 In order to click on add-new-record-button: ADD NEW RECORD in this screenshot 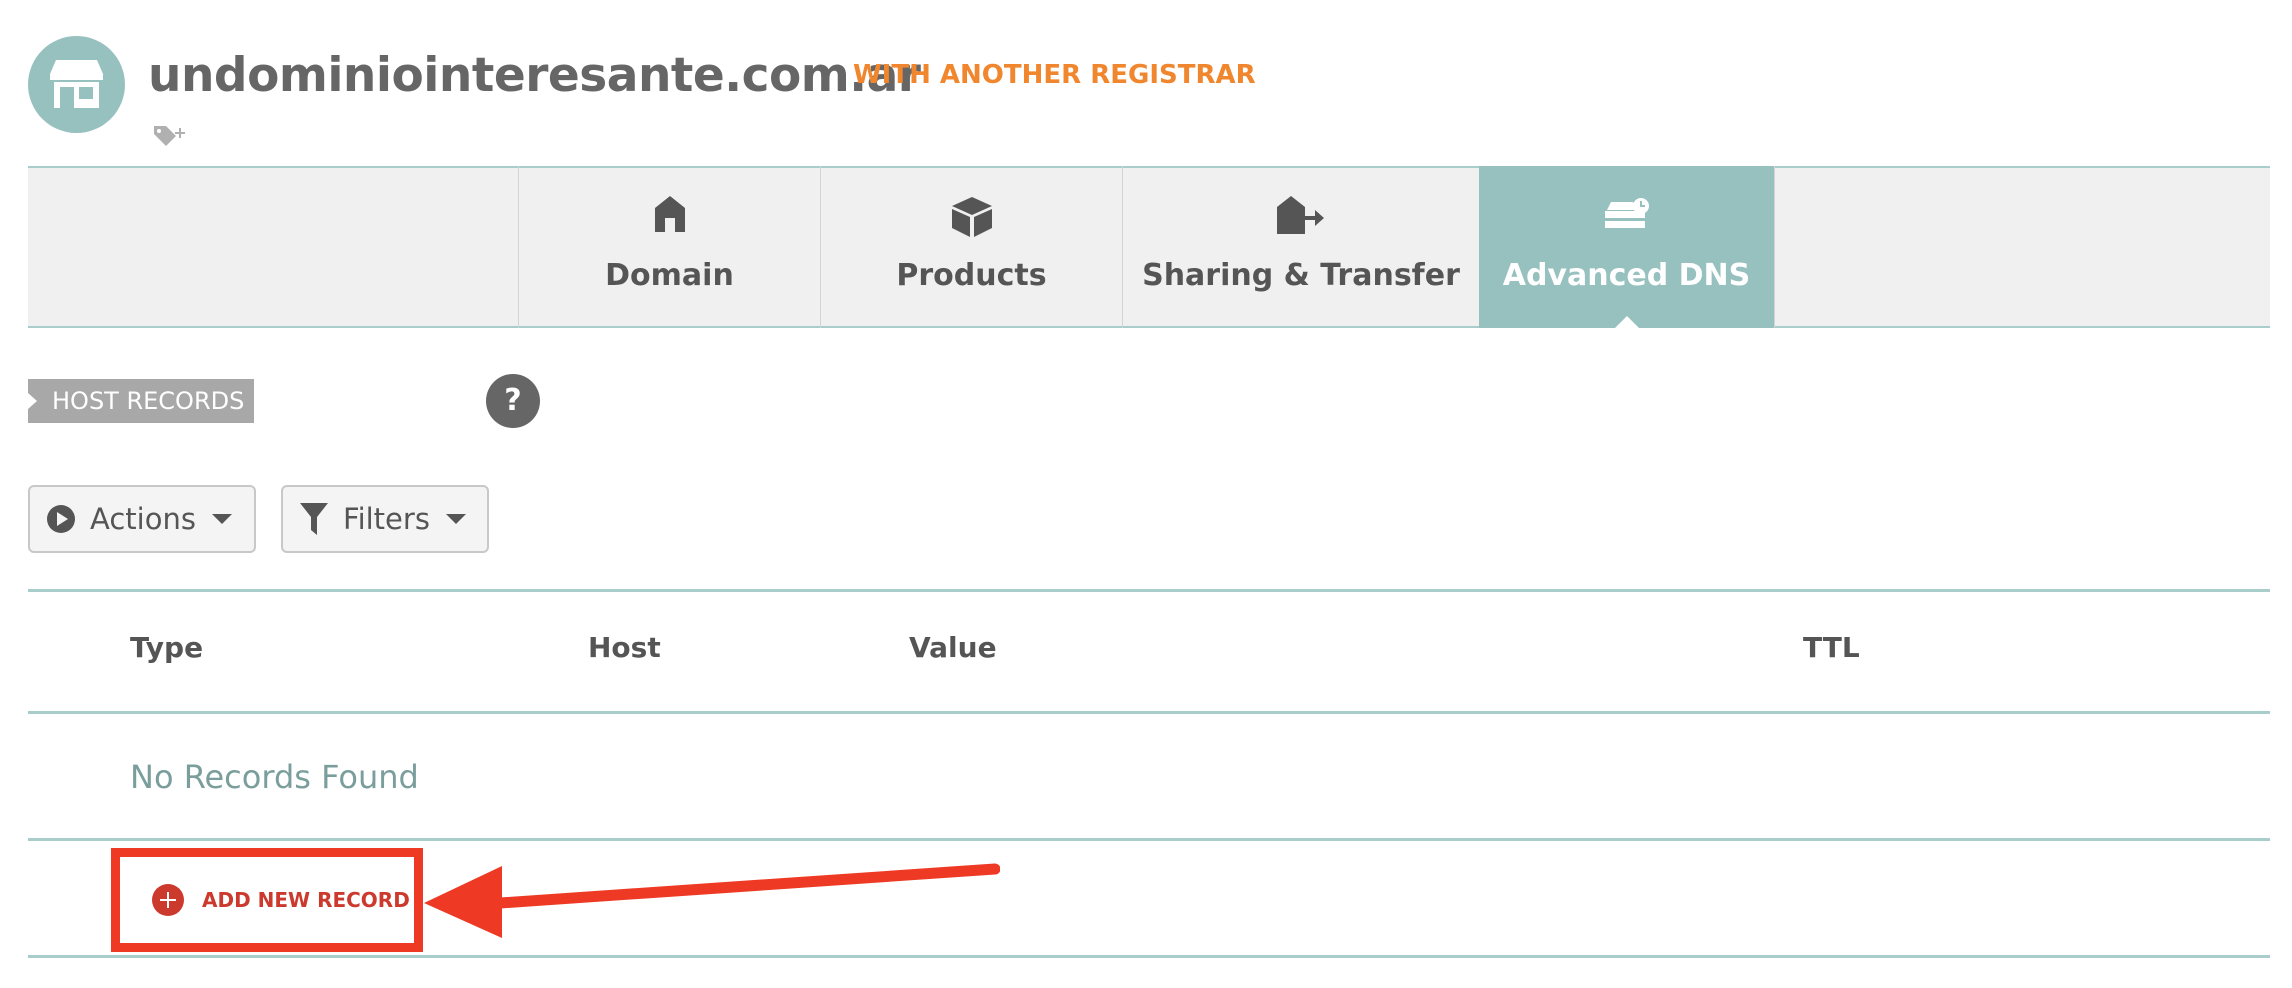, I will do `click(281, 900)`.